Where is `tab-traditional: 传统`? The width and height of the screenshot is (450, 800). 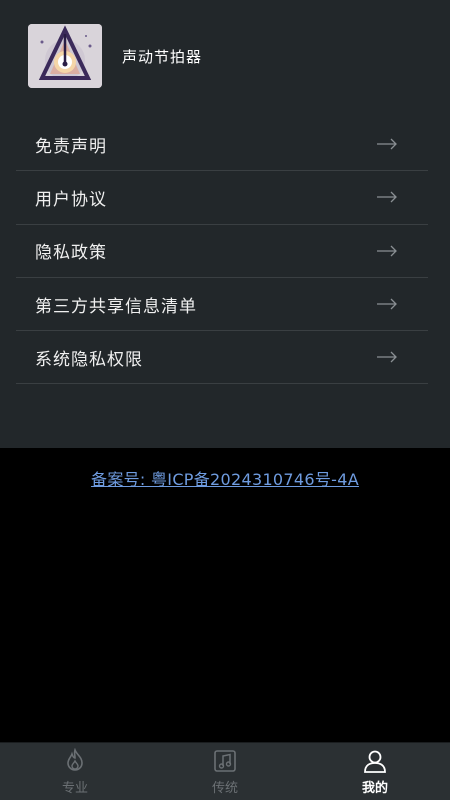
tab-traditional: 传统 is located at coordinates (225, 771).